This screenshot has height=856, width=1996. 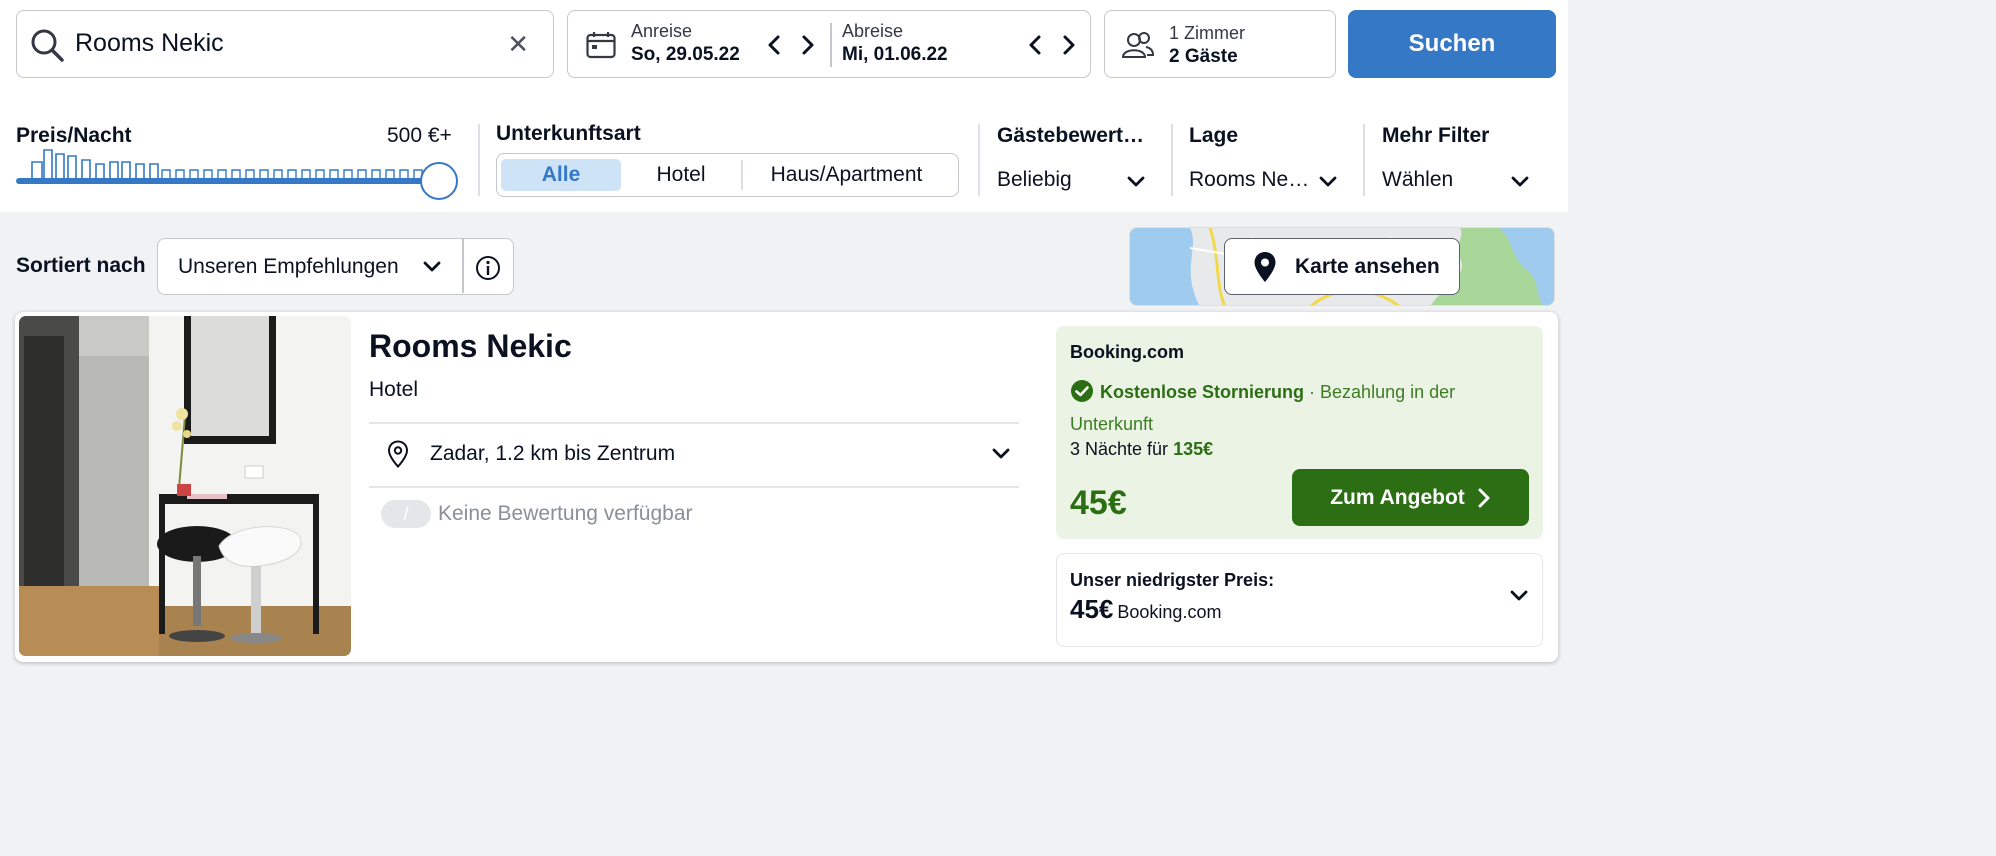 I want to click on lowest-price: 45€ Booking.com, so click(x=1145, y=609).